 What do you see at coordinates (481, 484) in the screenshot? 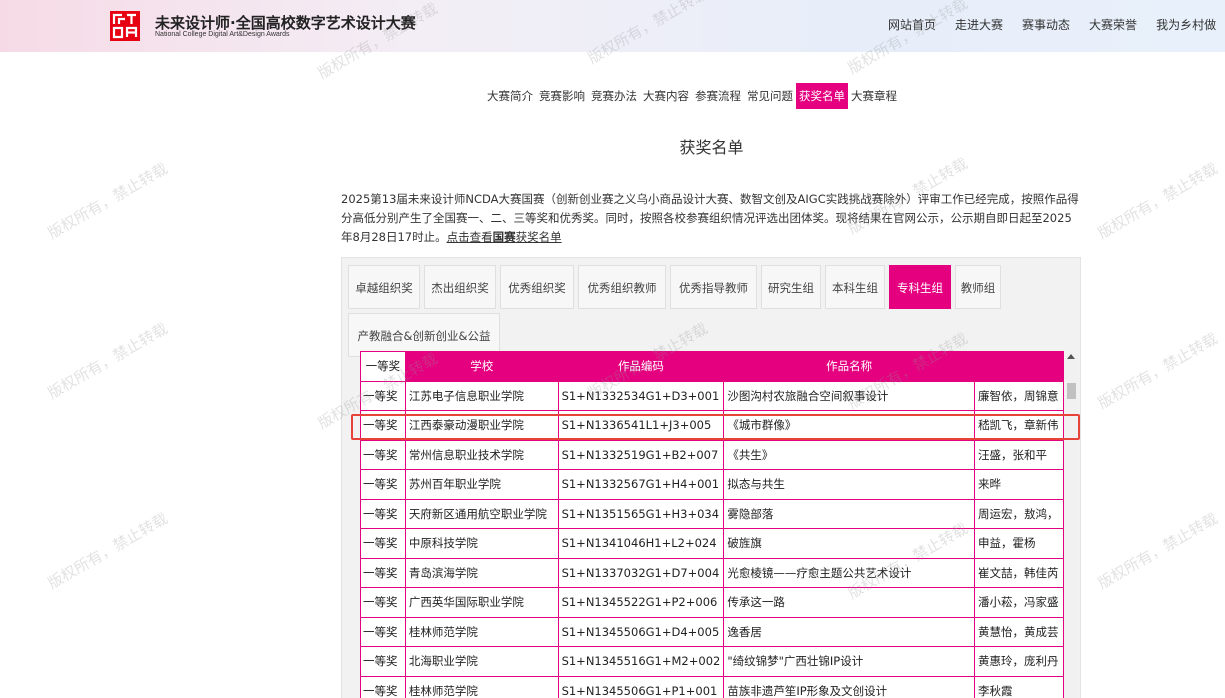
I see `cell-school: 苏州百年职业学院` at bounding box center [481, 484].